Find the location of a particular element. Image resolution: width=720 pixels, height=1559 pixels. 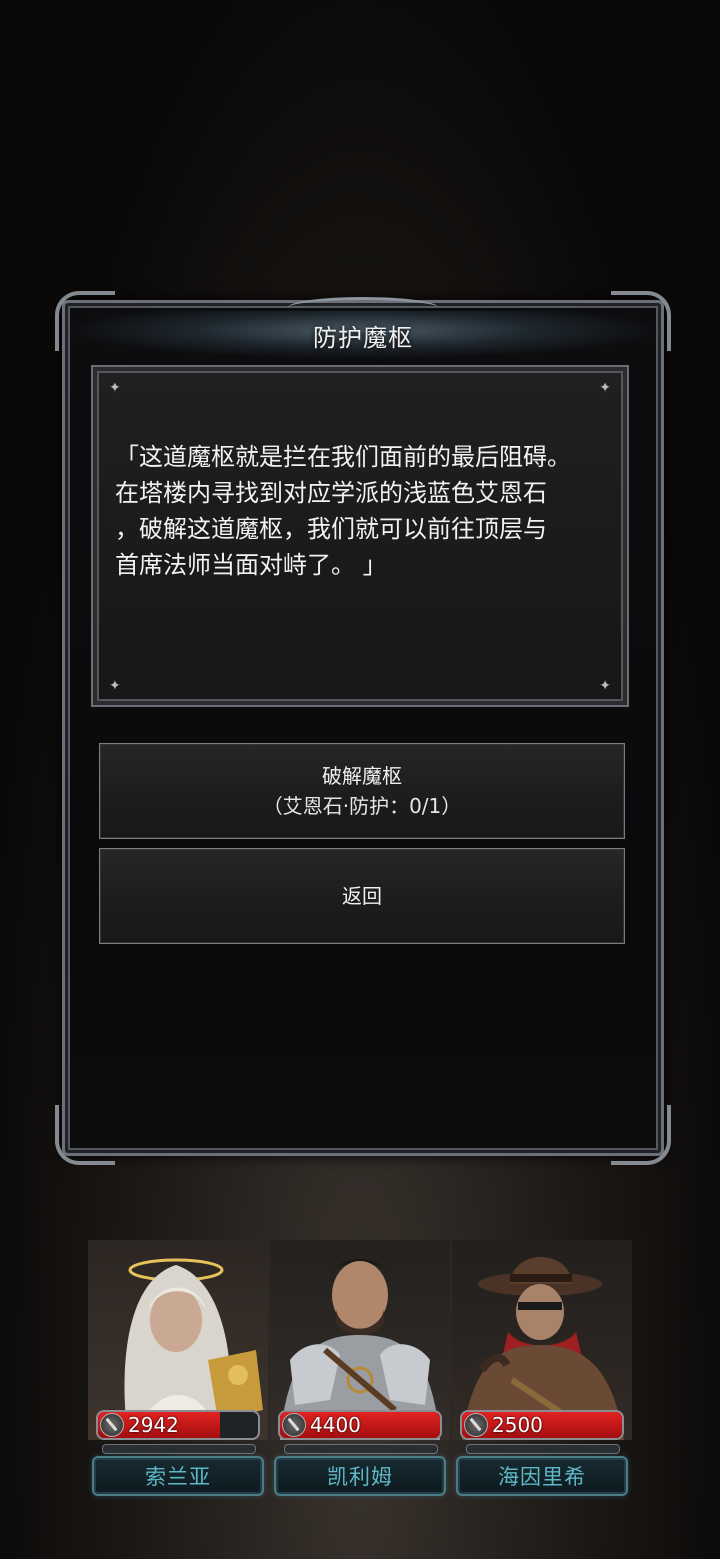

character-name-plate: 索兰亚 is located at coordinates (178, 1476).